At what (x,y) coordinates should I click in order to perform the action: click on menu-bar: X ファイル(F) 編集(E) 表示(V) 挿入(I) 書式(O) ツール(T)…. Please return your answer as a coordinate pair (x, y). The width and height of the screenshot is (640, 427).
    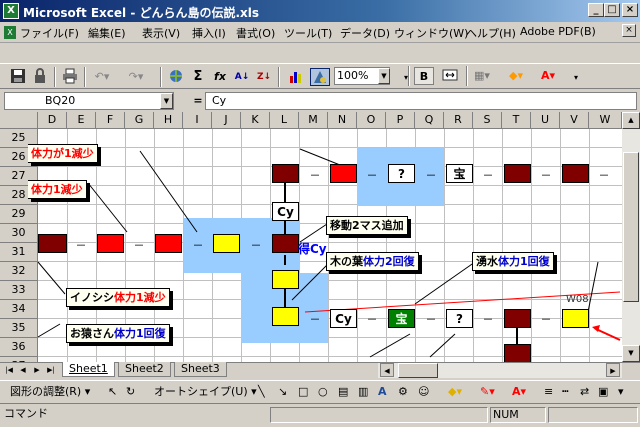
    Looking at the image, I should click on (320, 32).